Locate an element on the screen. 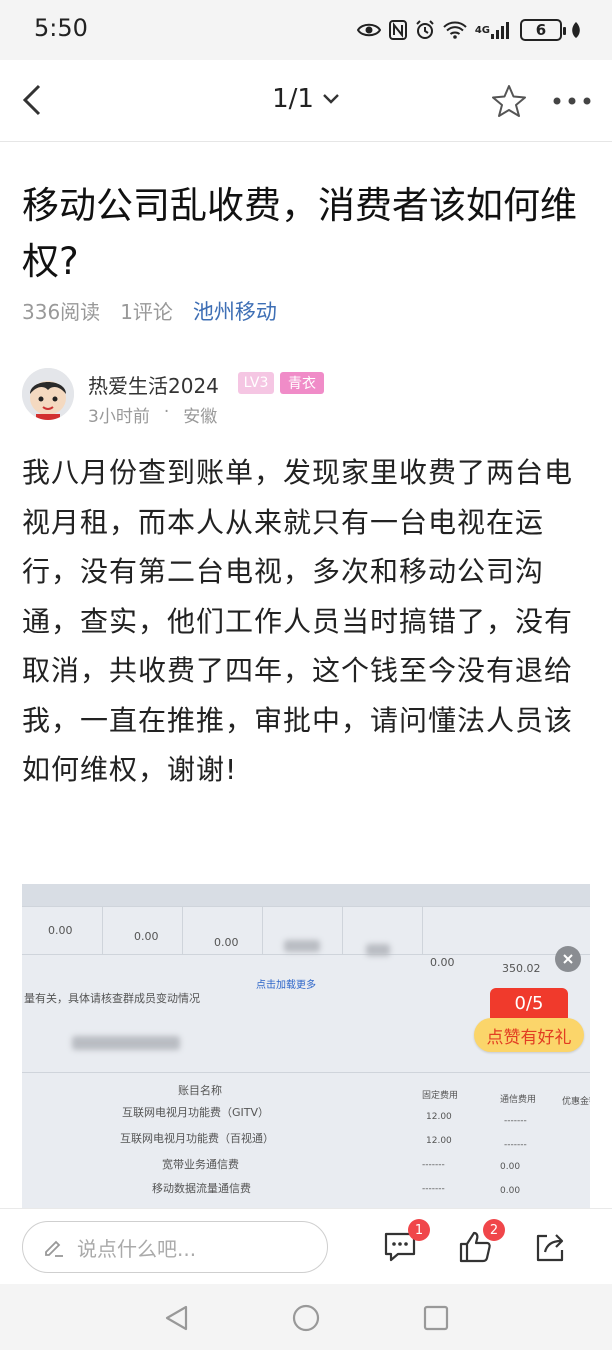 This screenshot has width=612, height=1350. author-info: 热爱生活2024 LV3 青衣 3小时前 · 安徽 is located at coordinates (307, 397).